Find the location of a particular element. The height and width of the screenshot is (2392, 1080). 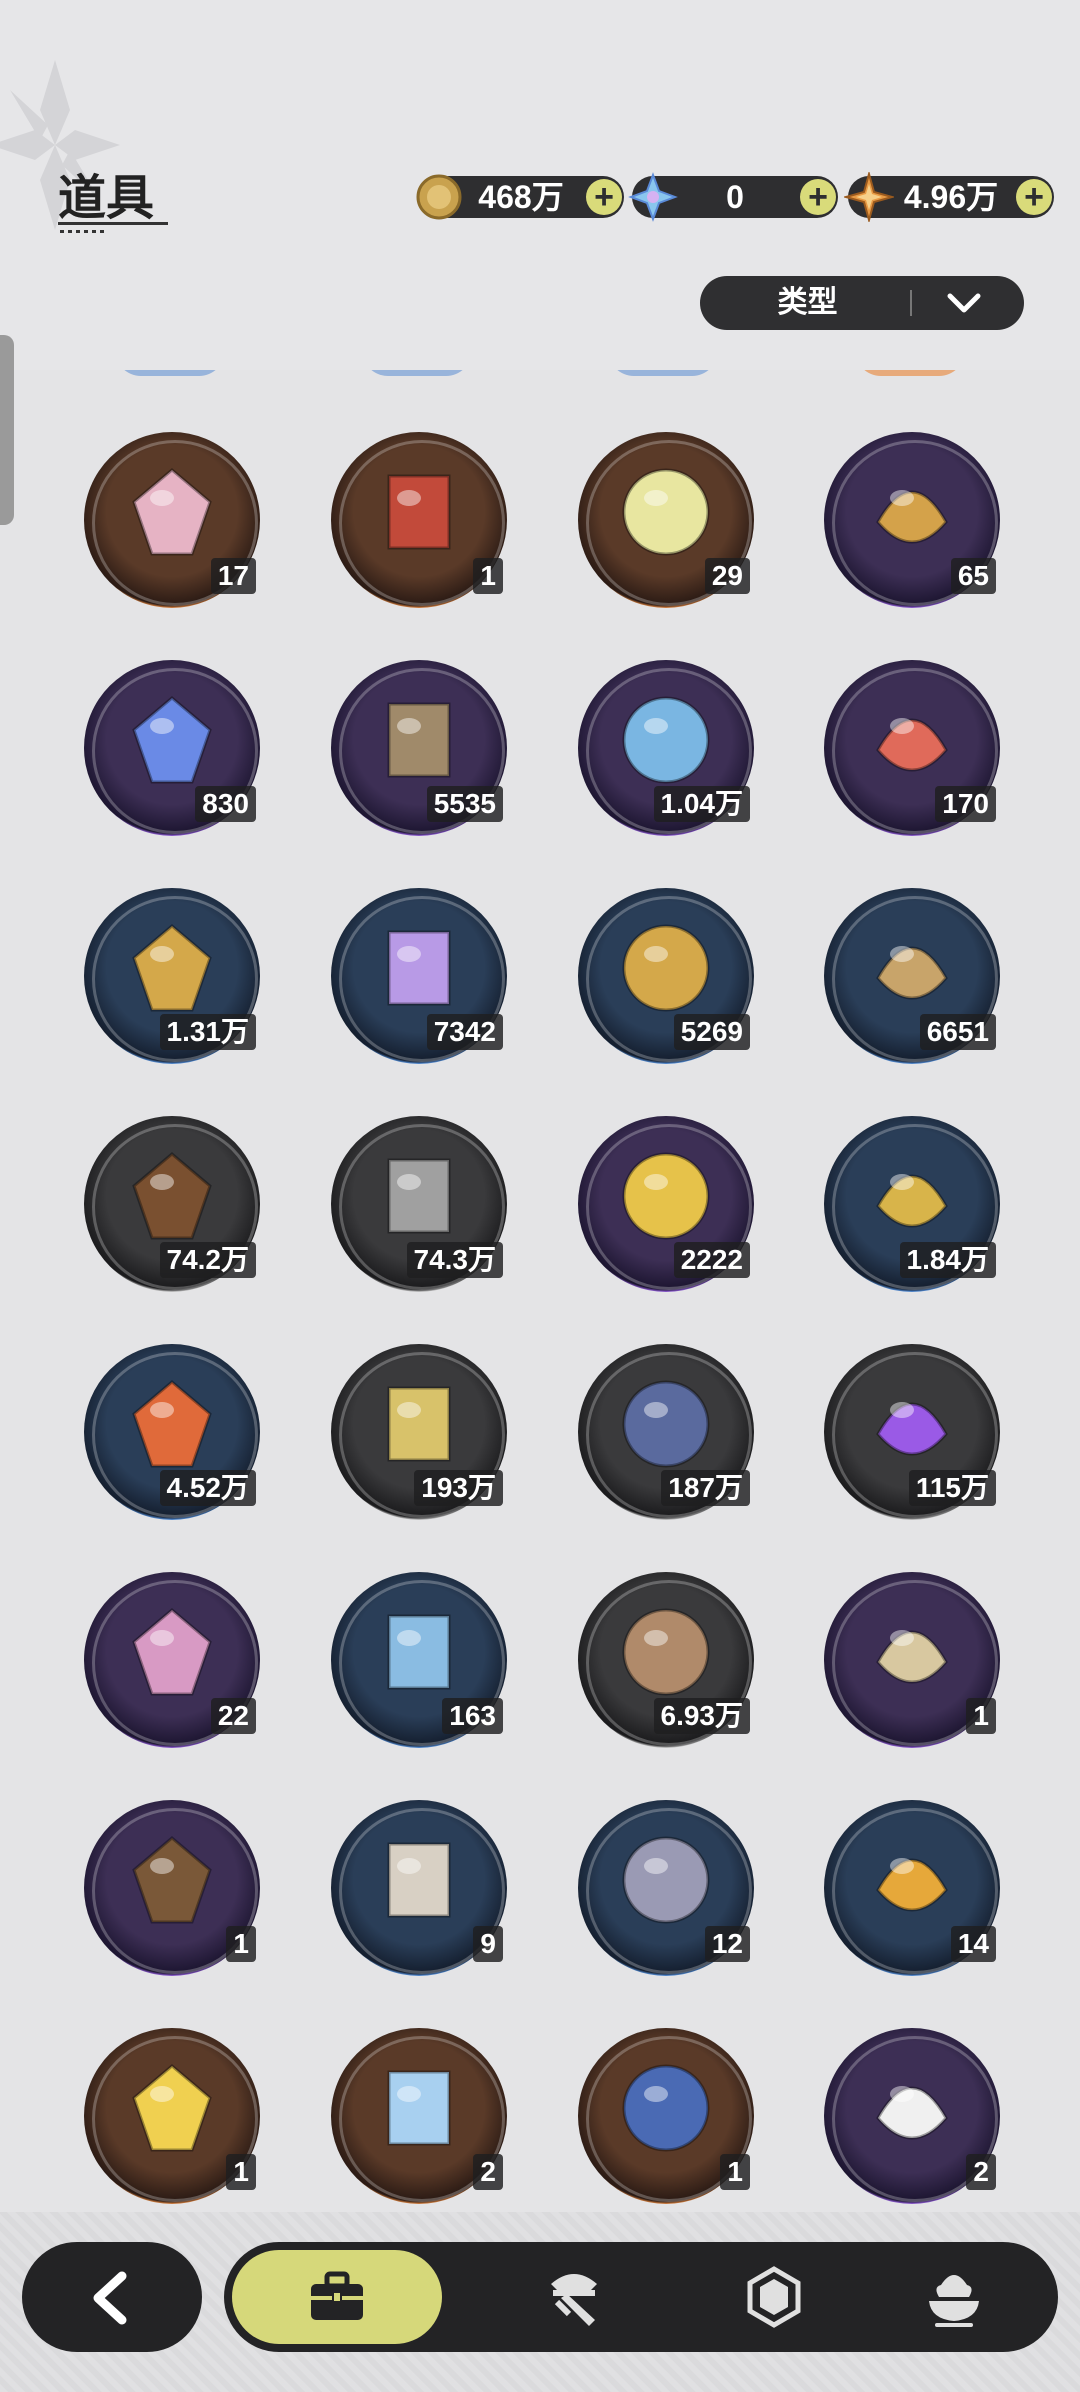

item-count: 9 is located at coordinates (488, 1944).